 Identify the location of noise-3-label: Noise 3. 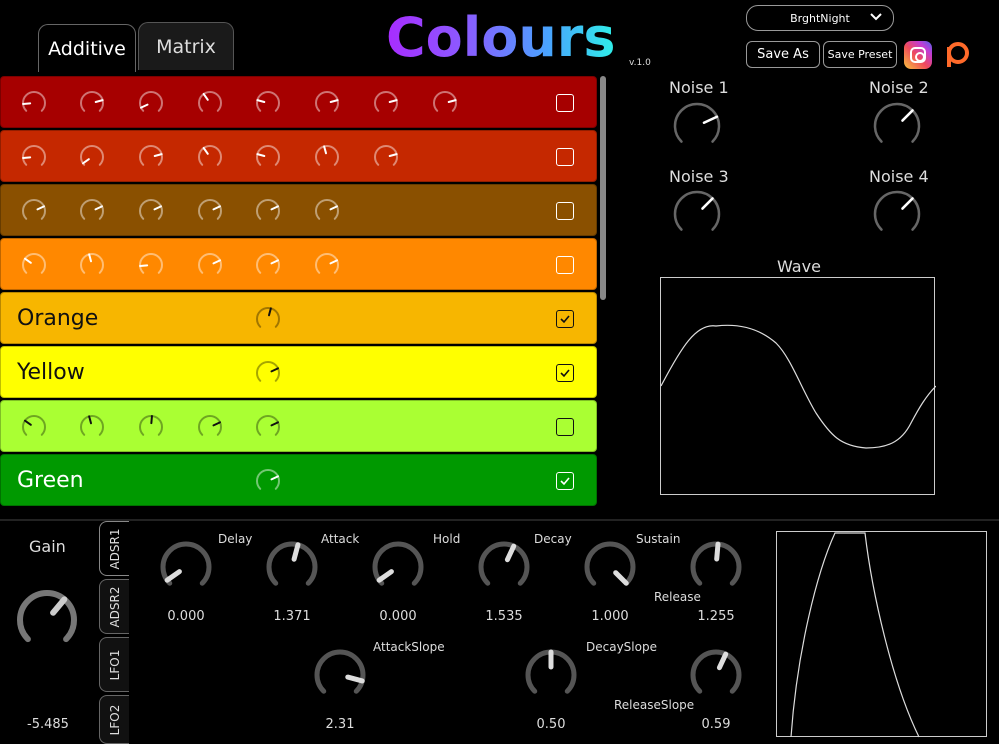
(699, 176).